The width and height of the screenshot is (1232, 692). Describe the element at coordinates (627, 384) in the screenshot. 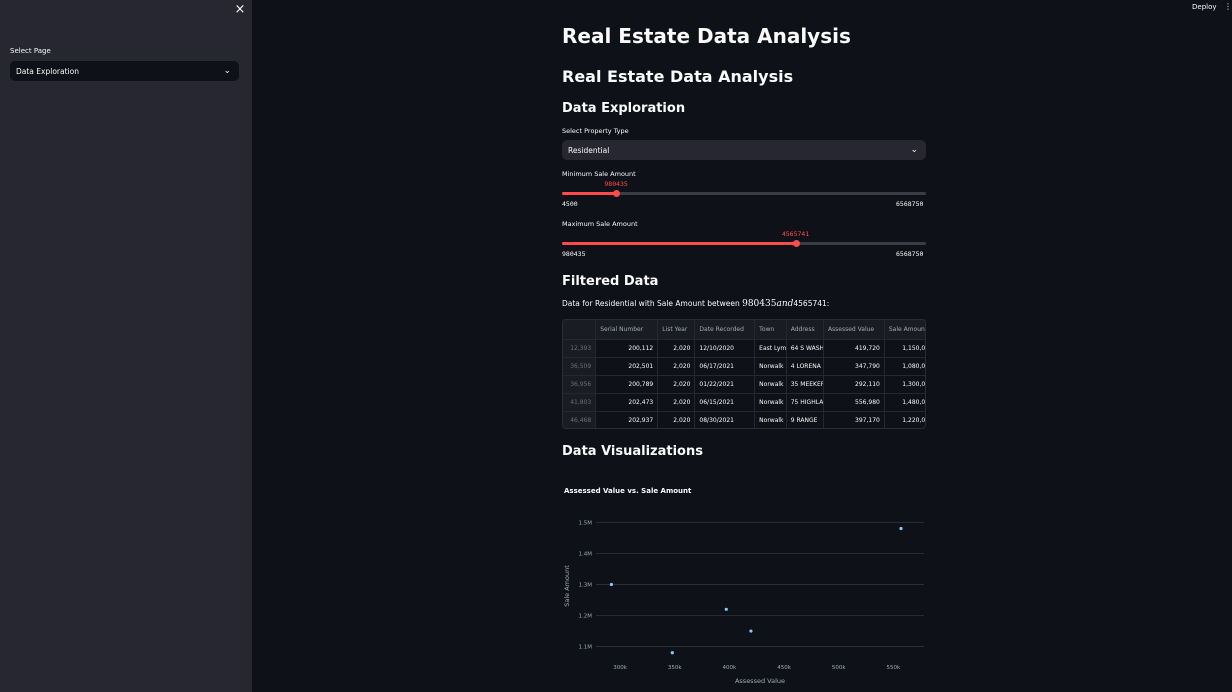

I see `table-cell: 200,789` at that location.